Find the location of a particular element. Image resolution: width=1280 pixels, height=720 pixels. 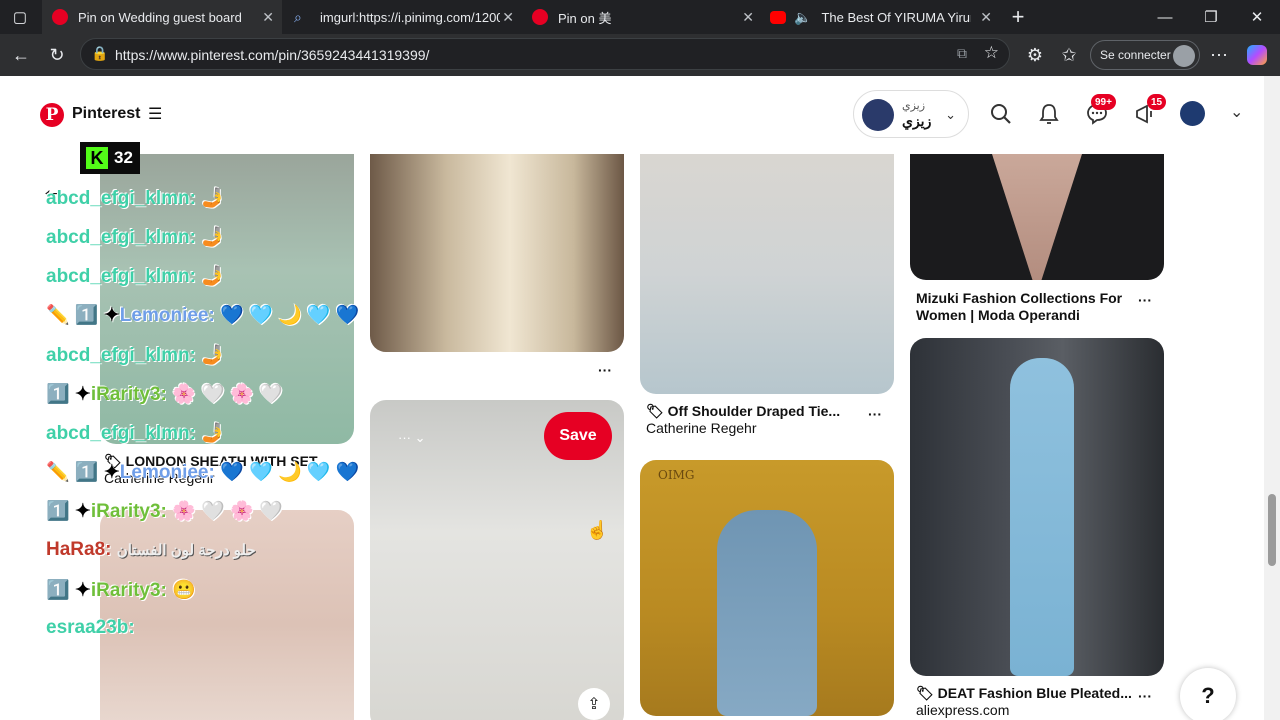

profile-avatar-icon is located at coordinates (1184, 56).